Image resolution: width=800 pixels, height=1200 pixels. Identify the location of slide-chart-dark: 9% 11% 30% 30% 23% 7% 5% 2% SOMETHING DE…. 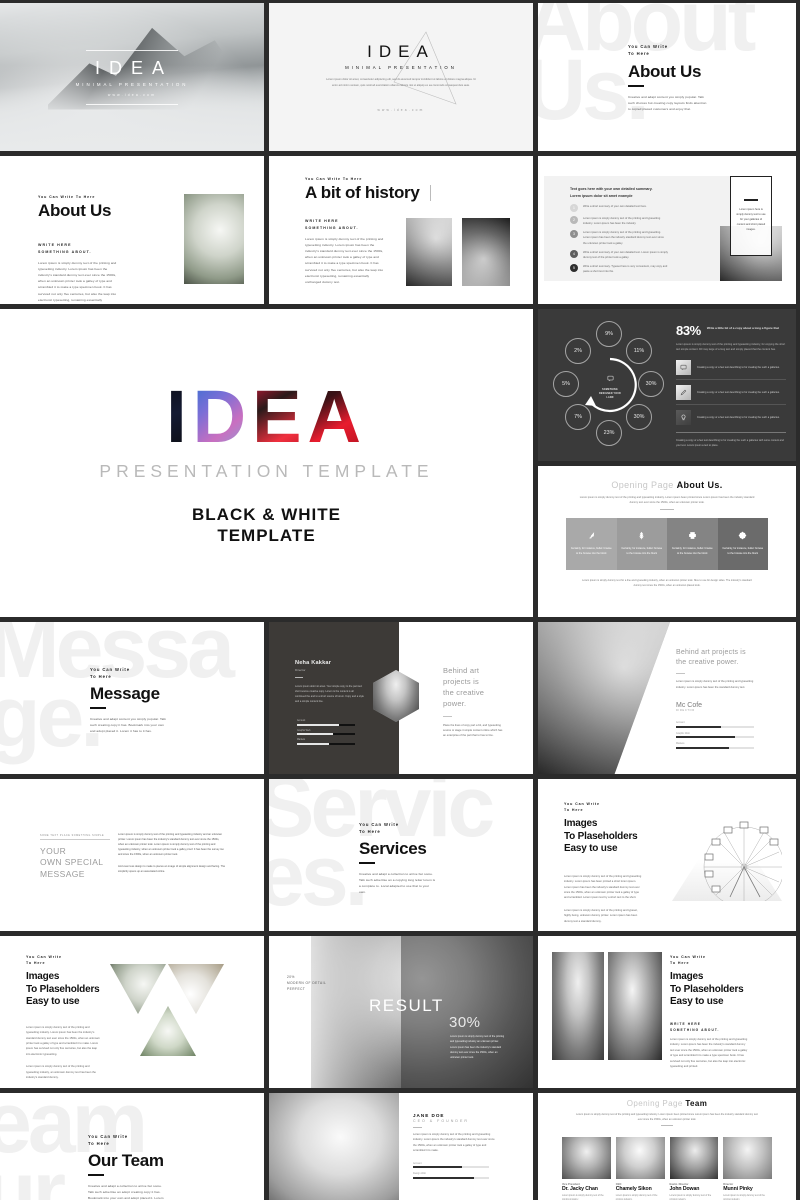
(667, 385).